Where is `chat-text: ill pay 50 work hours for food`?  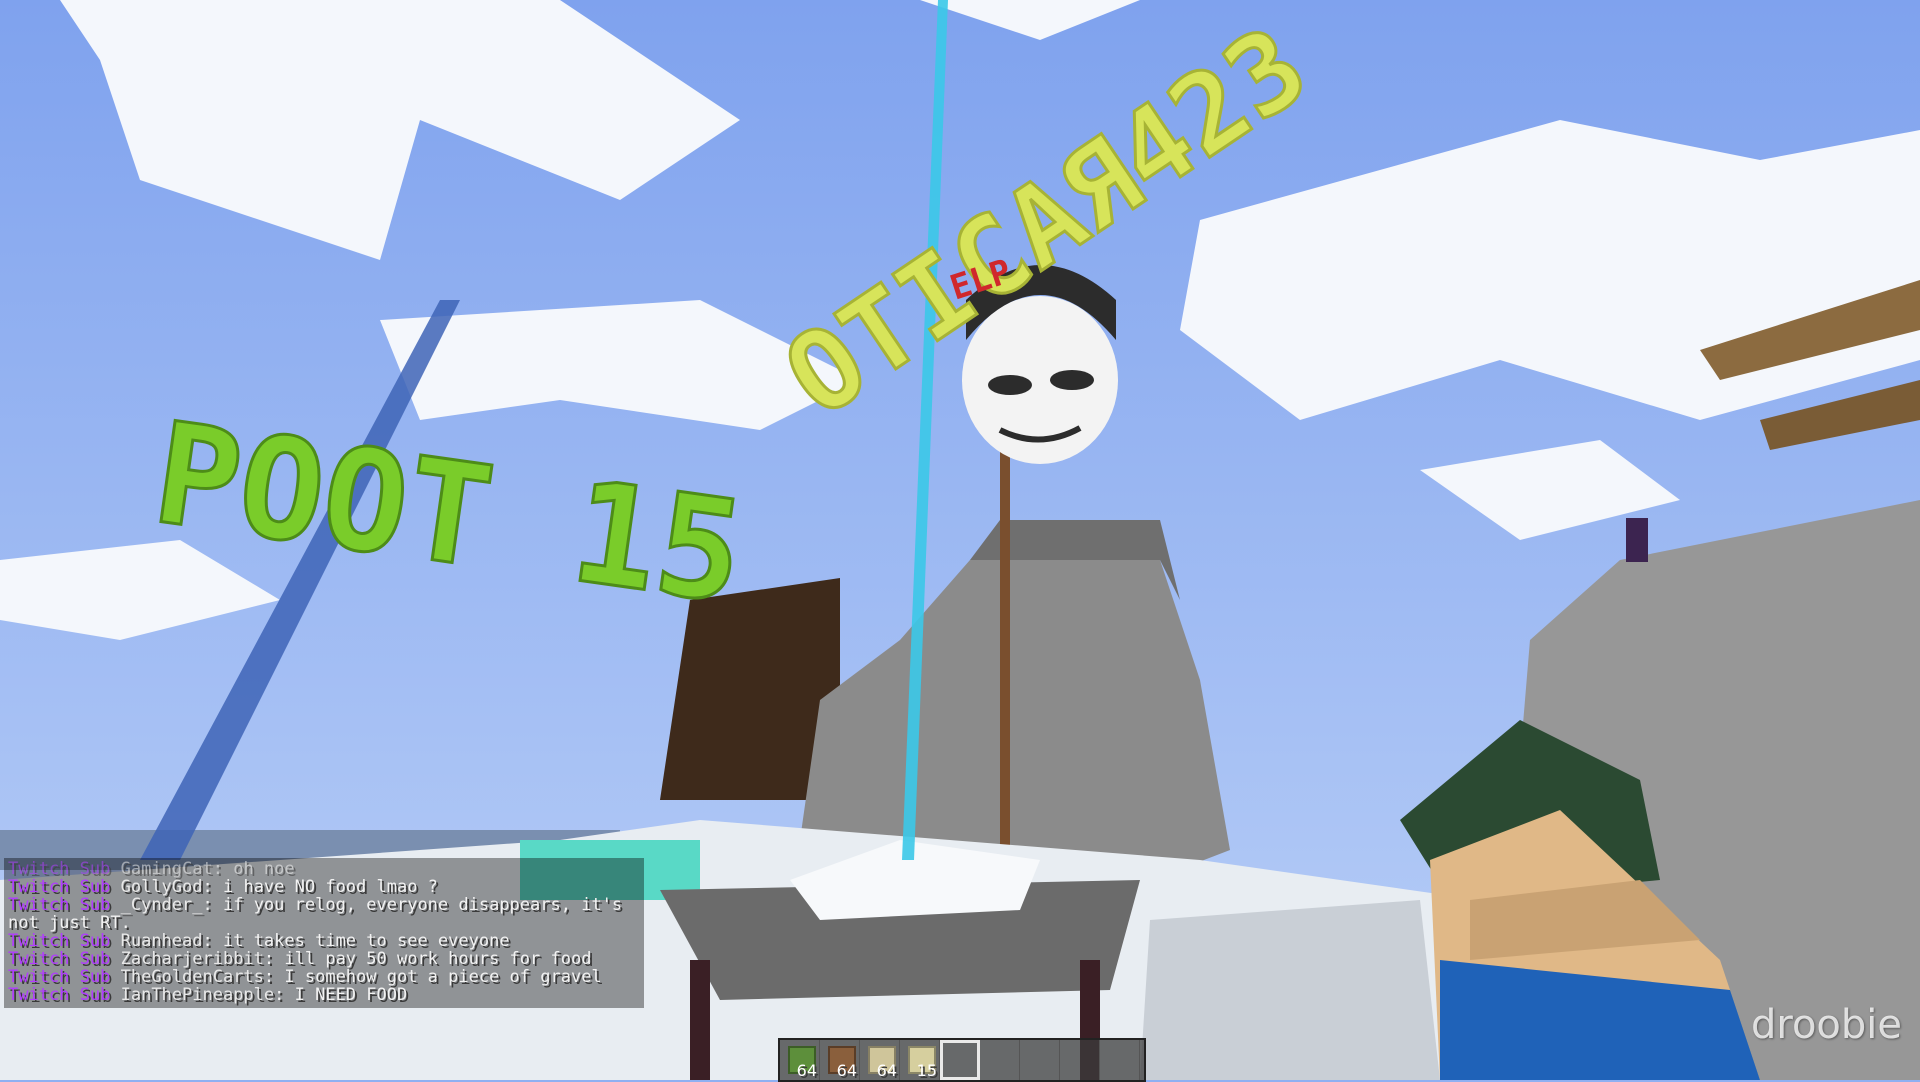
chat-text: ill pay 50 work hours for food is located at coordinates (438, 959).